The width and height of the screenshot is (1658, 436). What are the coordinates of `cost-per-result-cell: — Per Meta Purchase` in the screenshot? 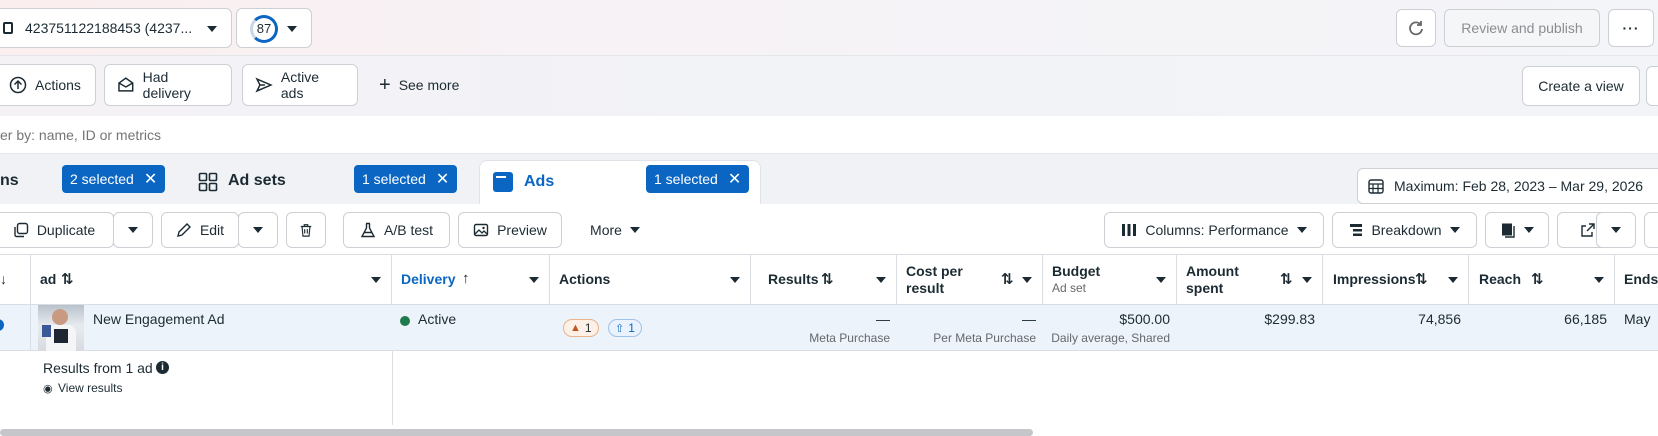 It's located at (970, 328).